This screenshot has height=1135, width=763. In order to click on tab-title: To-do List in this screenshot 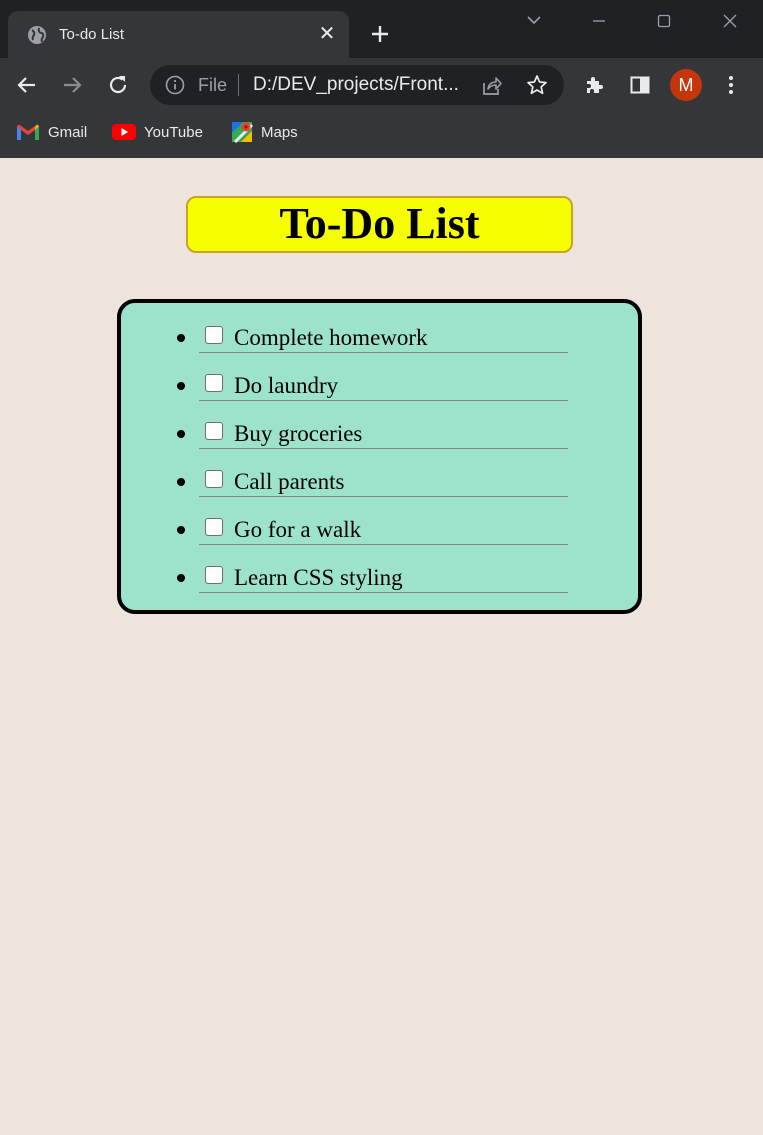, I will do `click(92, 34)`.